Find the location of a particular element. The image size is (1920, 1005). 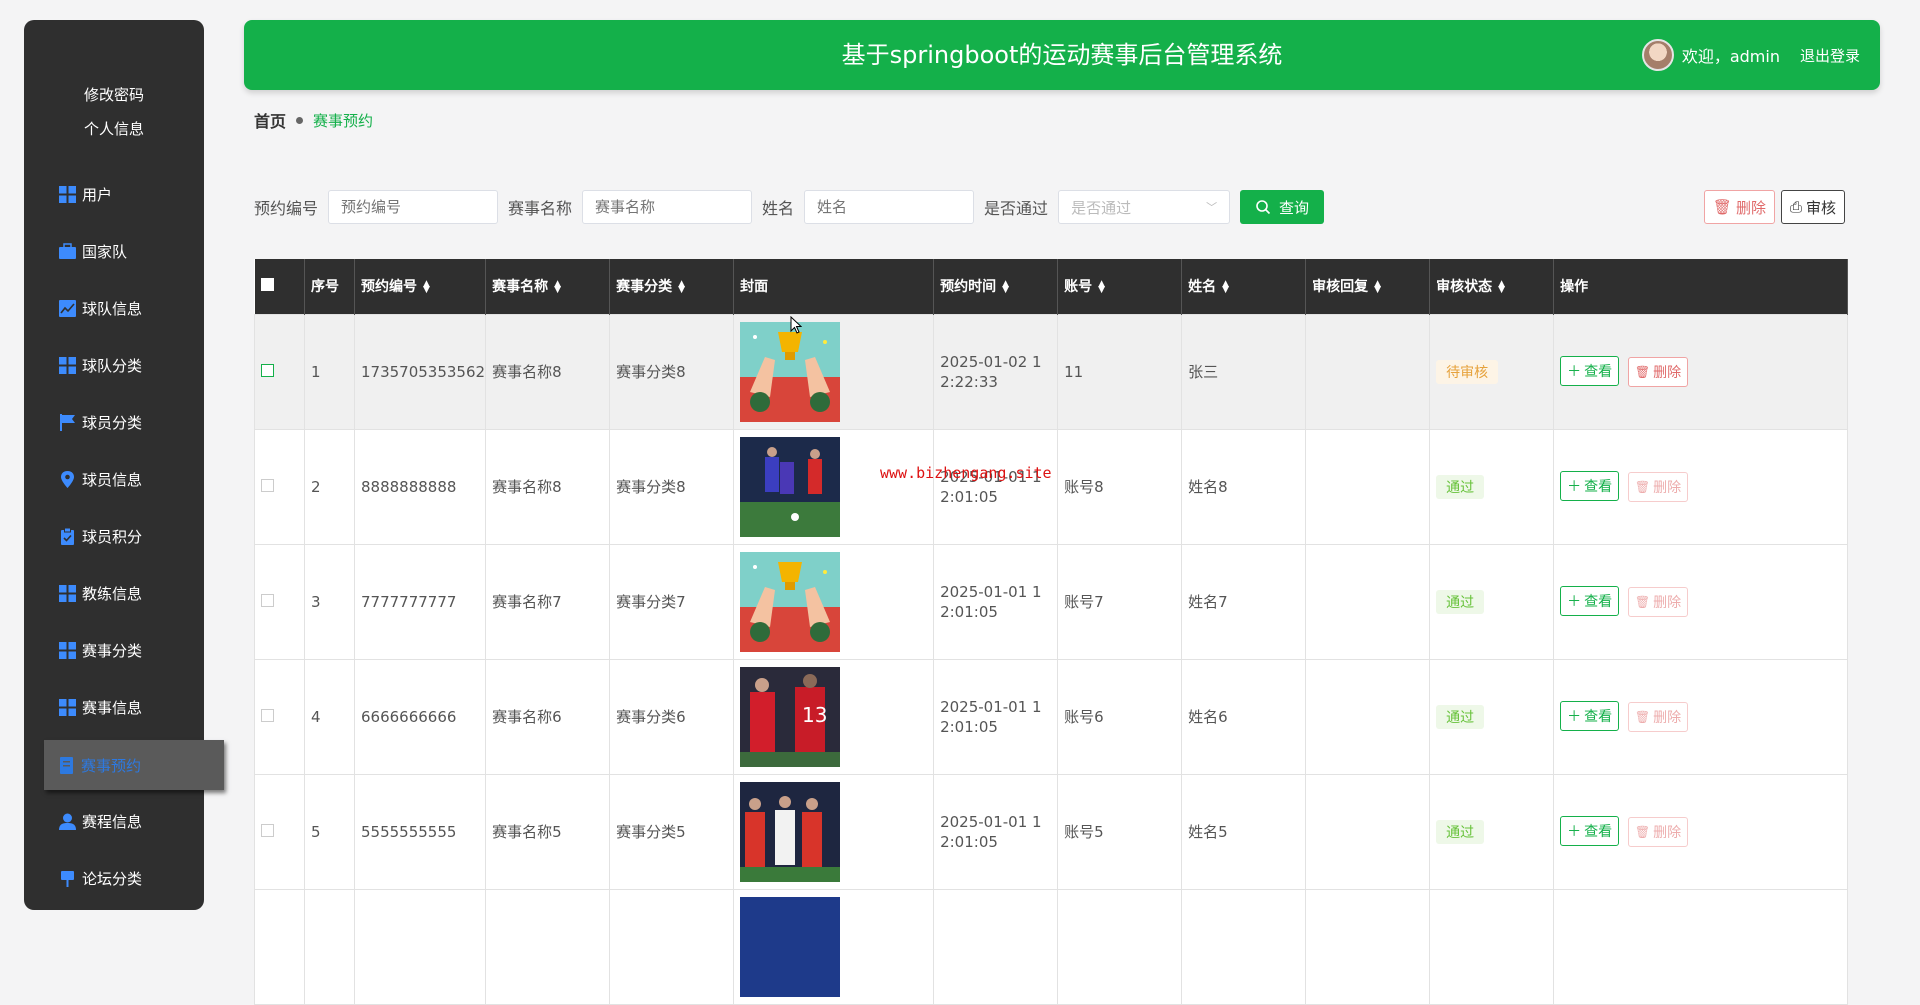

select-all-checkbox is located at coordinates (267, 284).